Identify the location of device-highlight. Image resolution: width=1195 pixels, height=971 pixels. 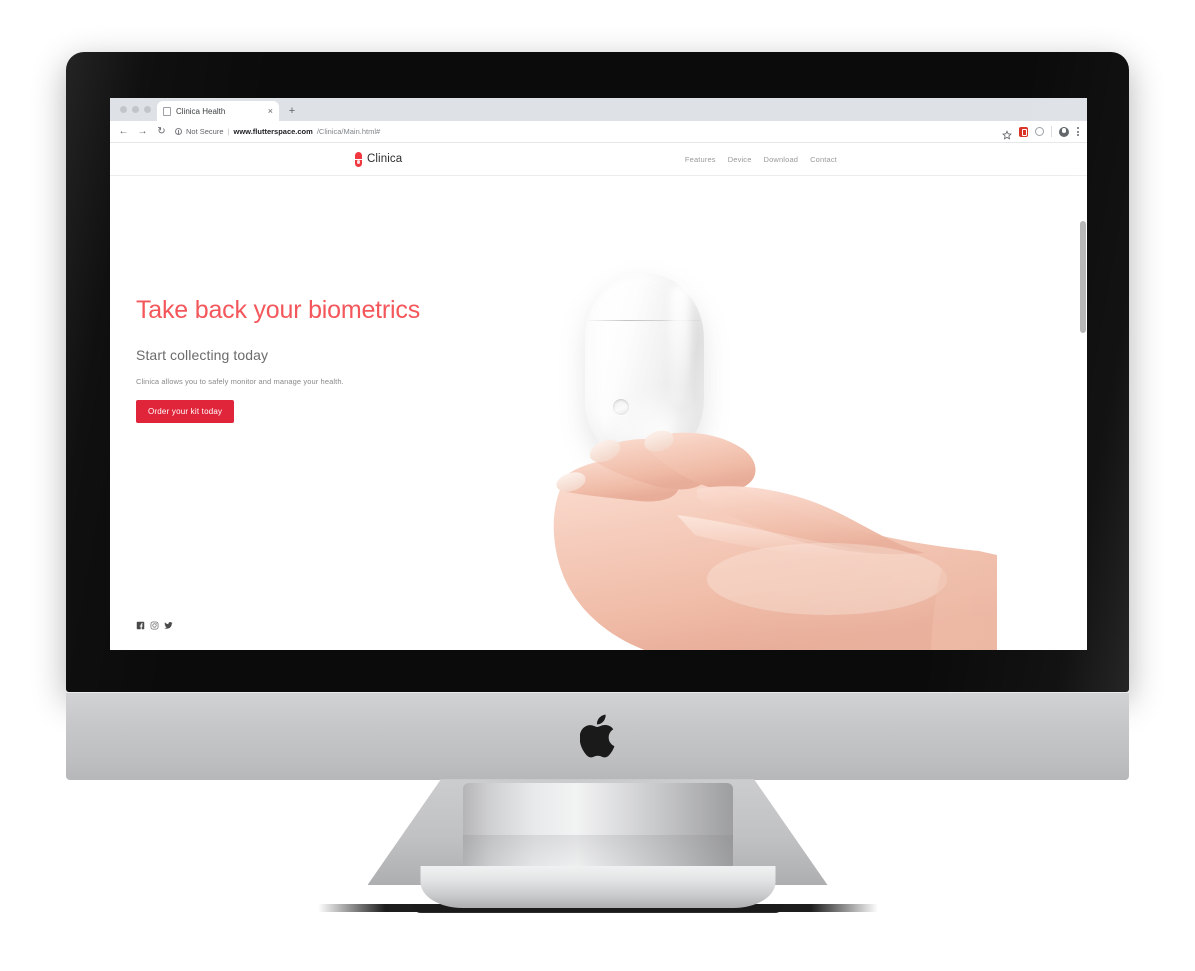
(680, 345).